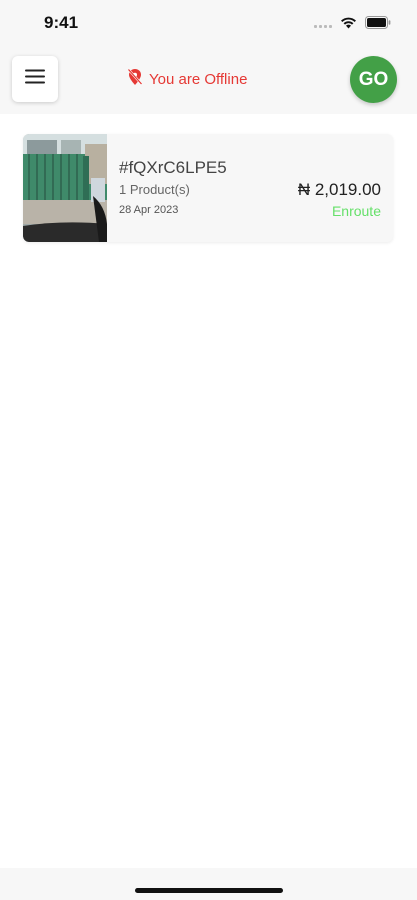  What do you see at coordinates (348, 22) in the screenshot?
I see `wifi-icon` at bounding box center [348, 22].